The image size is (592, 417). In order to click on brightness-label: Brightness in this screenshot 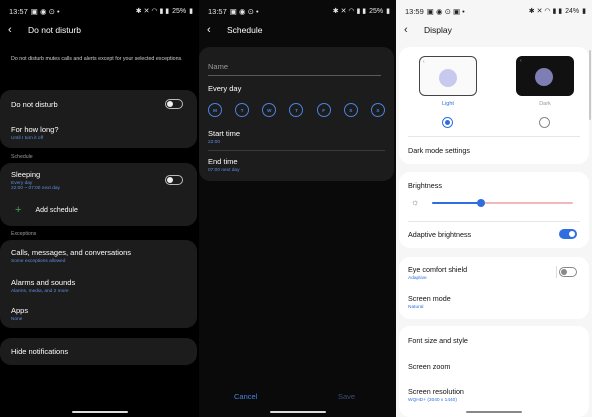, I will do `click(425, 185)`.